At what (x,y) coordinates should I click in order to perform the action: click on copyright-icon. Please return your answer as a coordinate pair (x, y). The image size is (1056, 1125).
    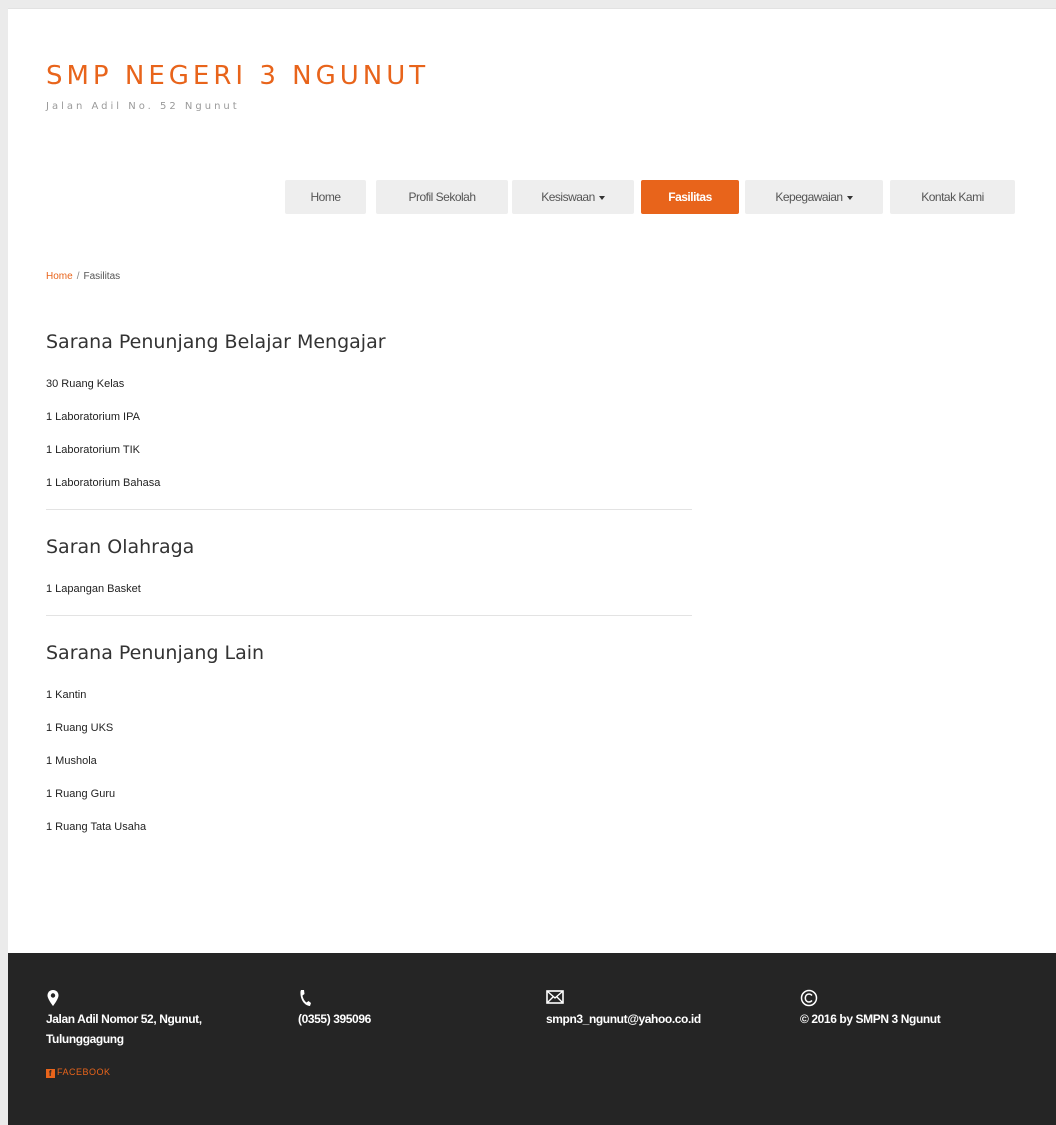
    Looking at the image, I should click on (910, 999).